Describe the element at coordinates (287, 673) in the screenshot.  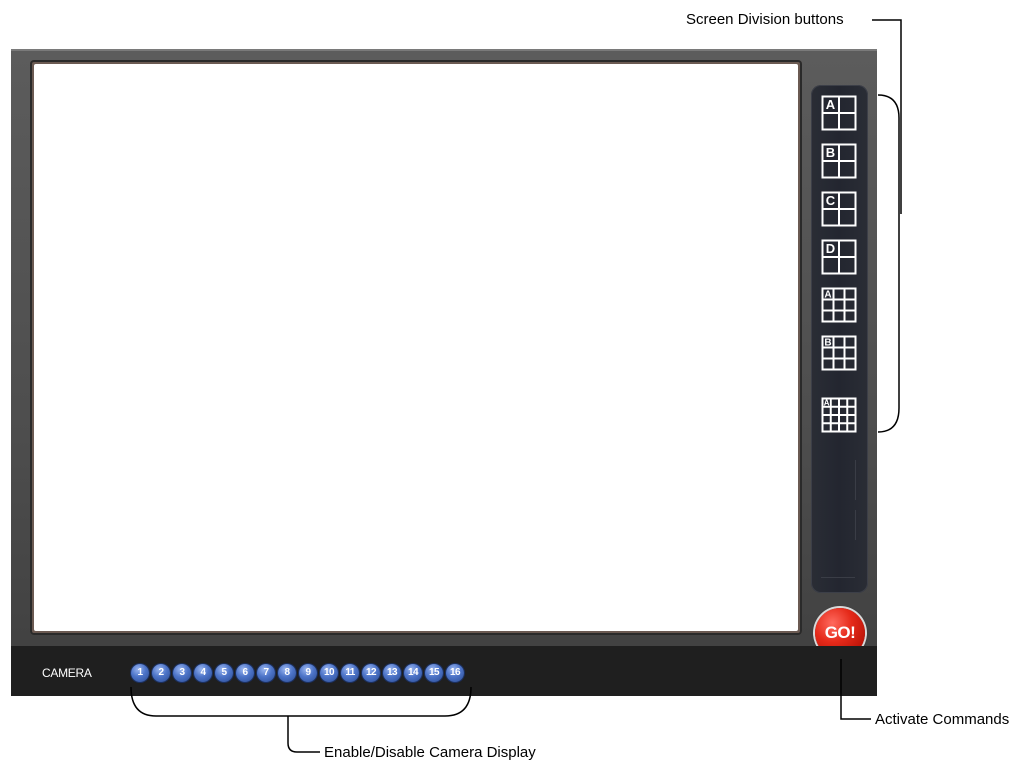
I see `camera-button-8: 8` at that location.